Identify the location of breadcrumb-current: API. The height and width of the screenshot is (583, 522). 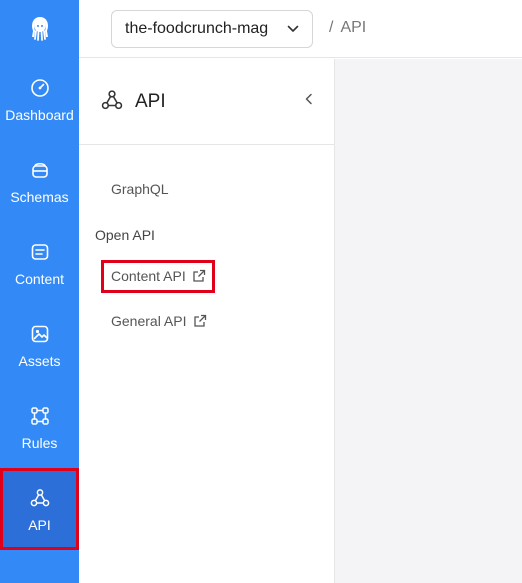
(353, 27).